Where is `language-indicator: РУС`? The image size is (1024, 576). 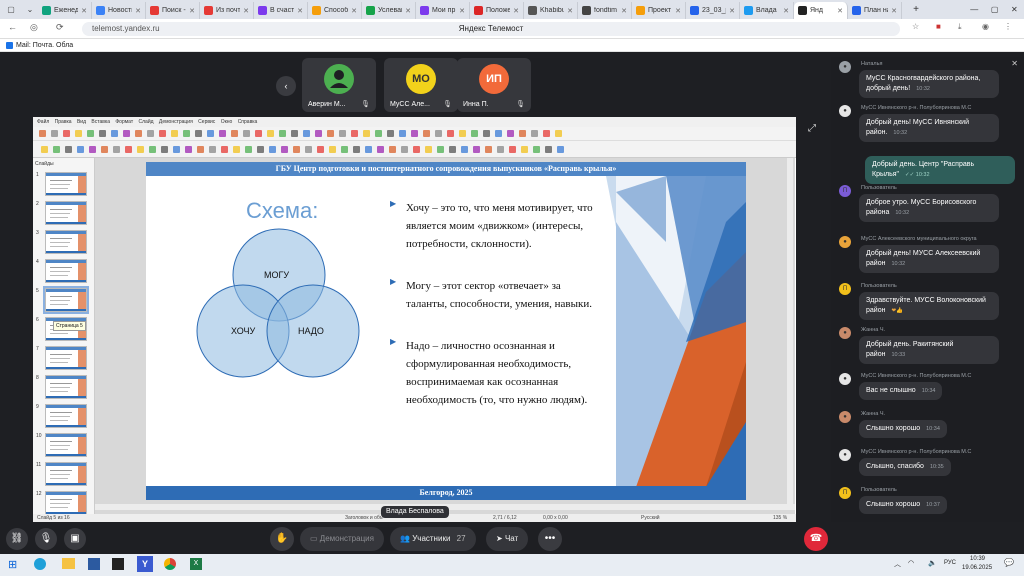
language-indicator: РУС is located at coordinates (950, 563).